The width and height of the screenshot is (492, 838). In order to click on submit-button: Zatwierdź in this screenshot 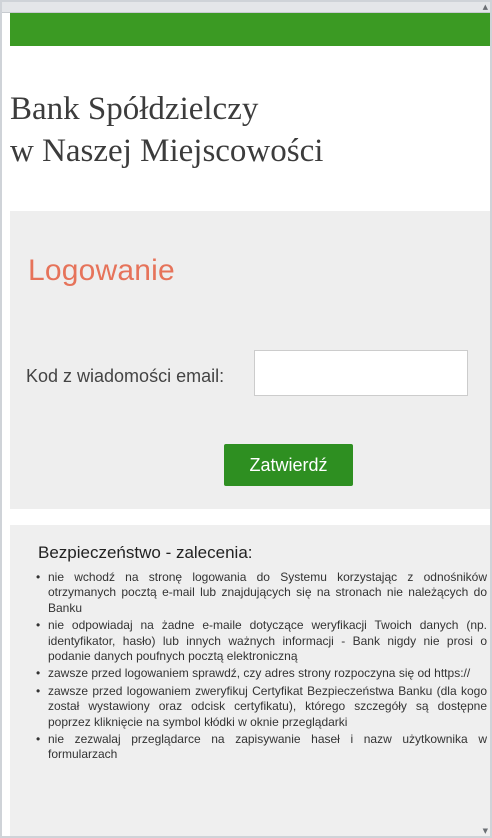, I will do `click(288, 465)`.